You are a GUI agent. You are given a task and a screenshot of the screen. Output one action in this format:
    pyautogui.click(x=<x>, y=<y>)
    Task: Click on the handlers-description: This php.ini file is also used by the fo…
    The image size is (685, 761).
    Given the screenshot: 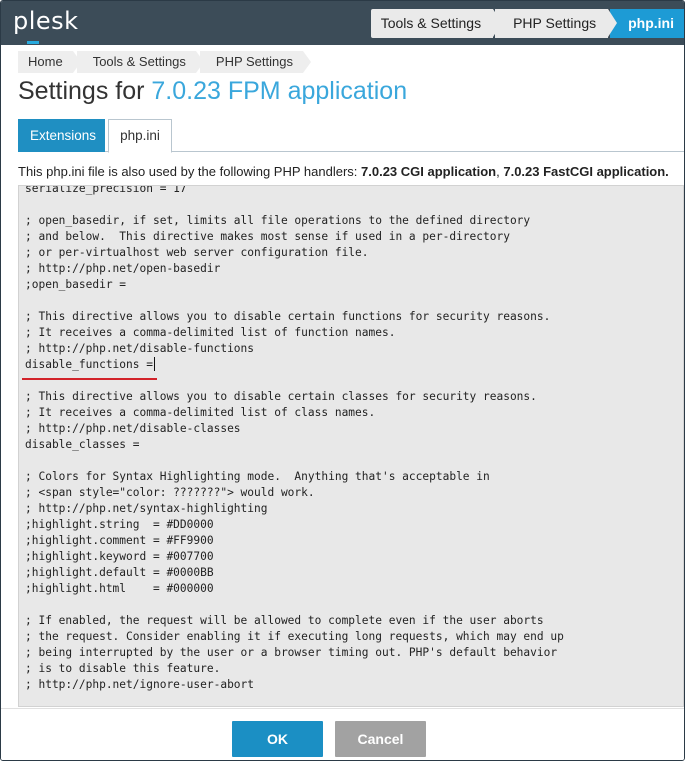 What is the action you would take?
    pyautogui.click(x=343, y=171)
    